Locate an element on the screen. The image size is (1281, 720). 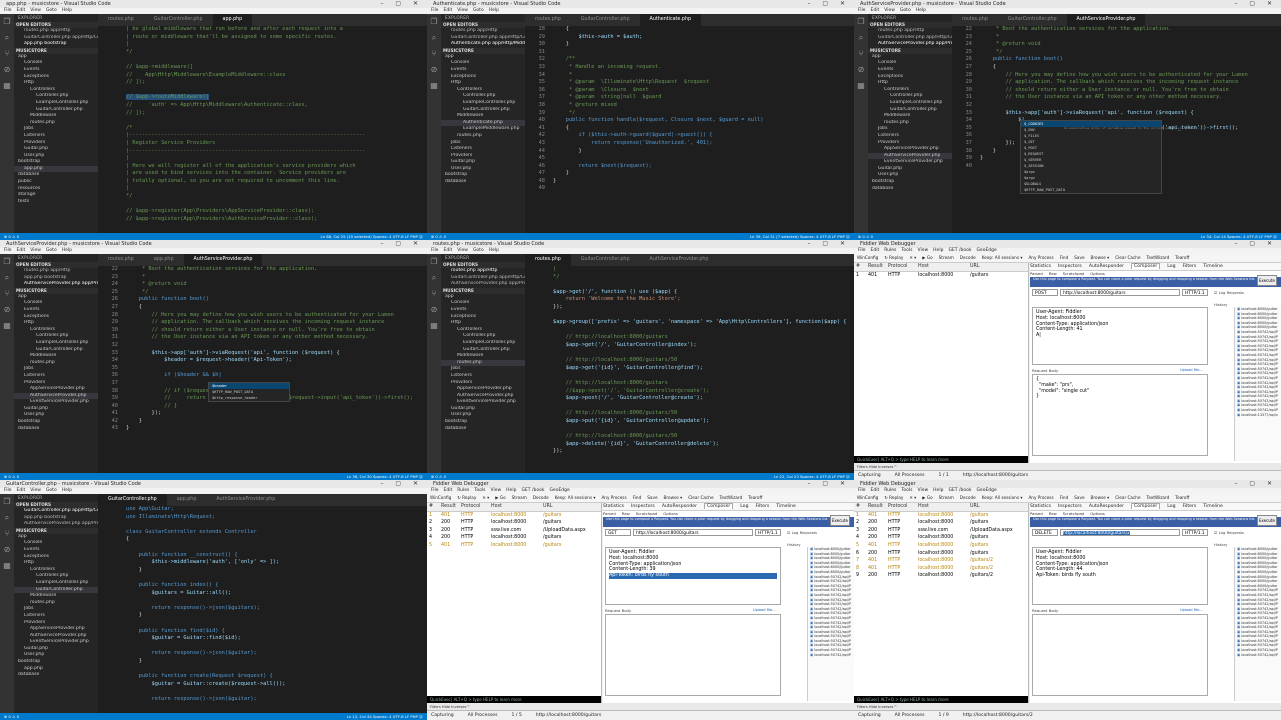
tab-filters: Filters is located at coordinates (1190, 266).